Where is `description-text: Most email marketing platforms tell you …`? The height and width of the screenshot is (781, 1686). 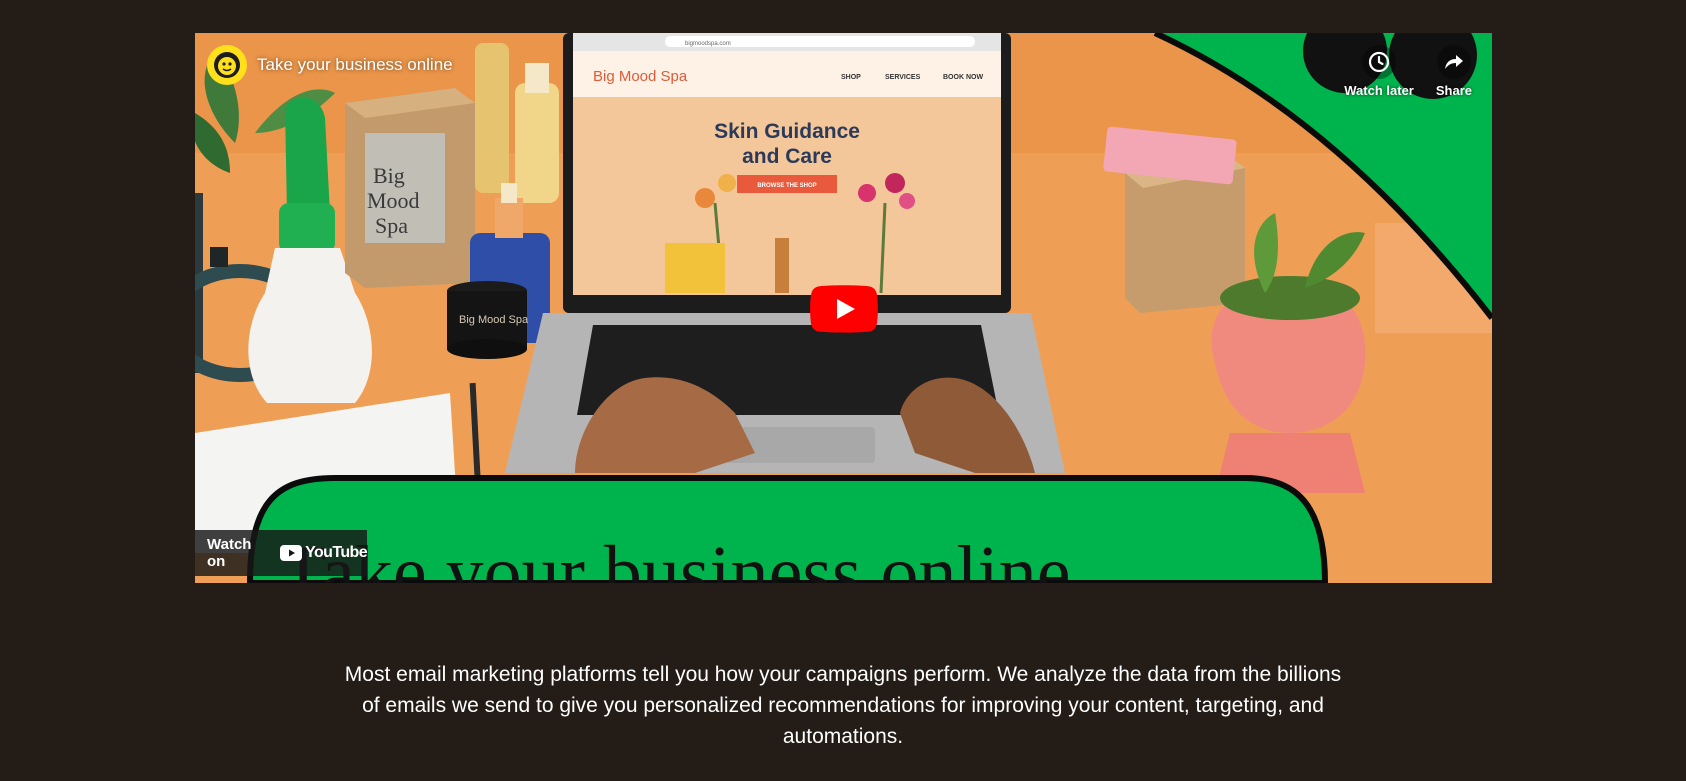
description-text: Most email marketing platforms tell you … is located at coordinates (843, 705).